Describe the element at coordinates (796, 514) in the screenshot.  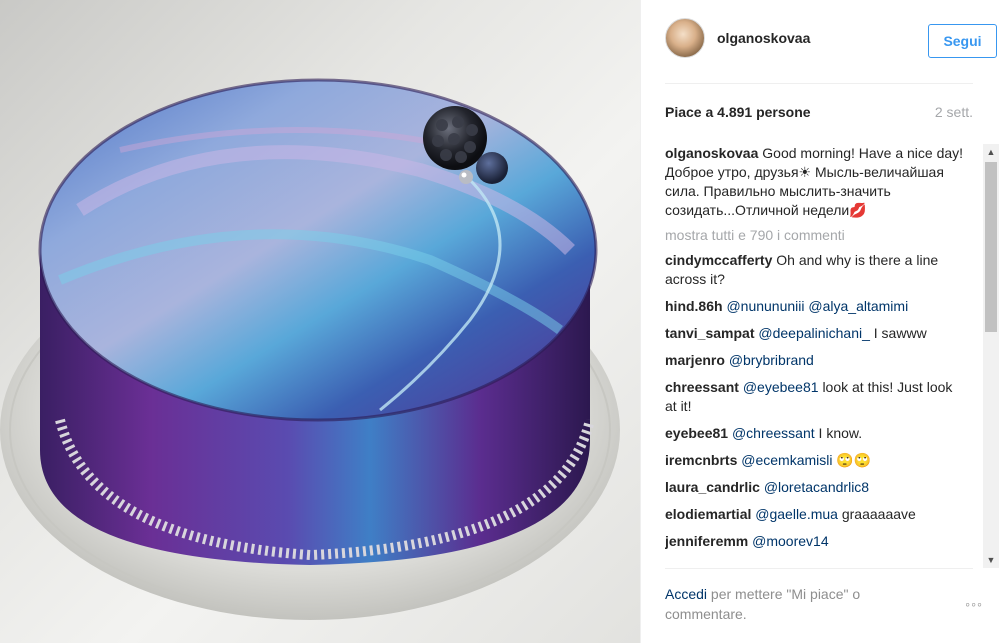
I see `comment-mention: @gaelle.mua` at that location.